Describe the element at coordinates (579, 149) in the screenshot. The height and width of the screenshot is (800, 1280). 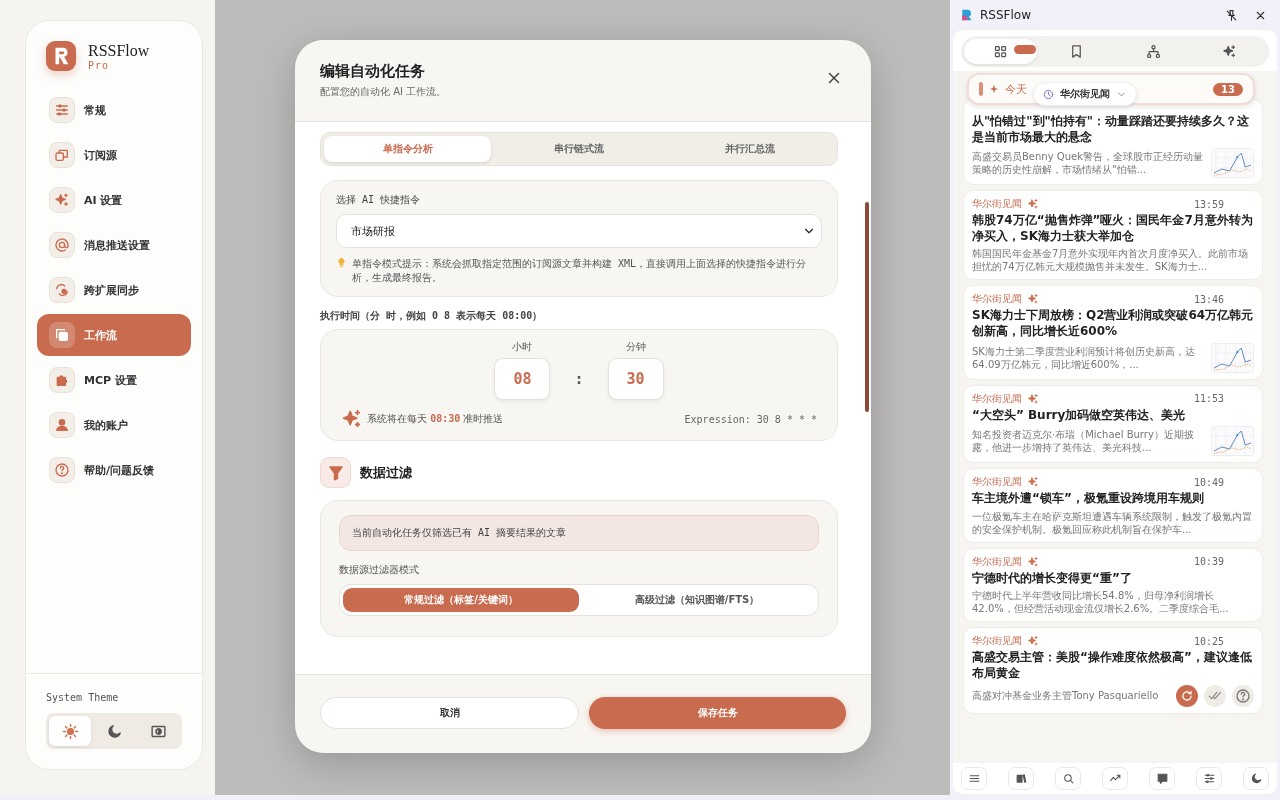
I see `mode-tab: 串行链式流` at that location.